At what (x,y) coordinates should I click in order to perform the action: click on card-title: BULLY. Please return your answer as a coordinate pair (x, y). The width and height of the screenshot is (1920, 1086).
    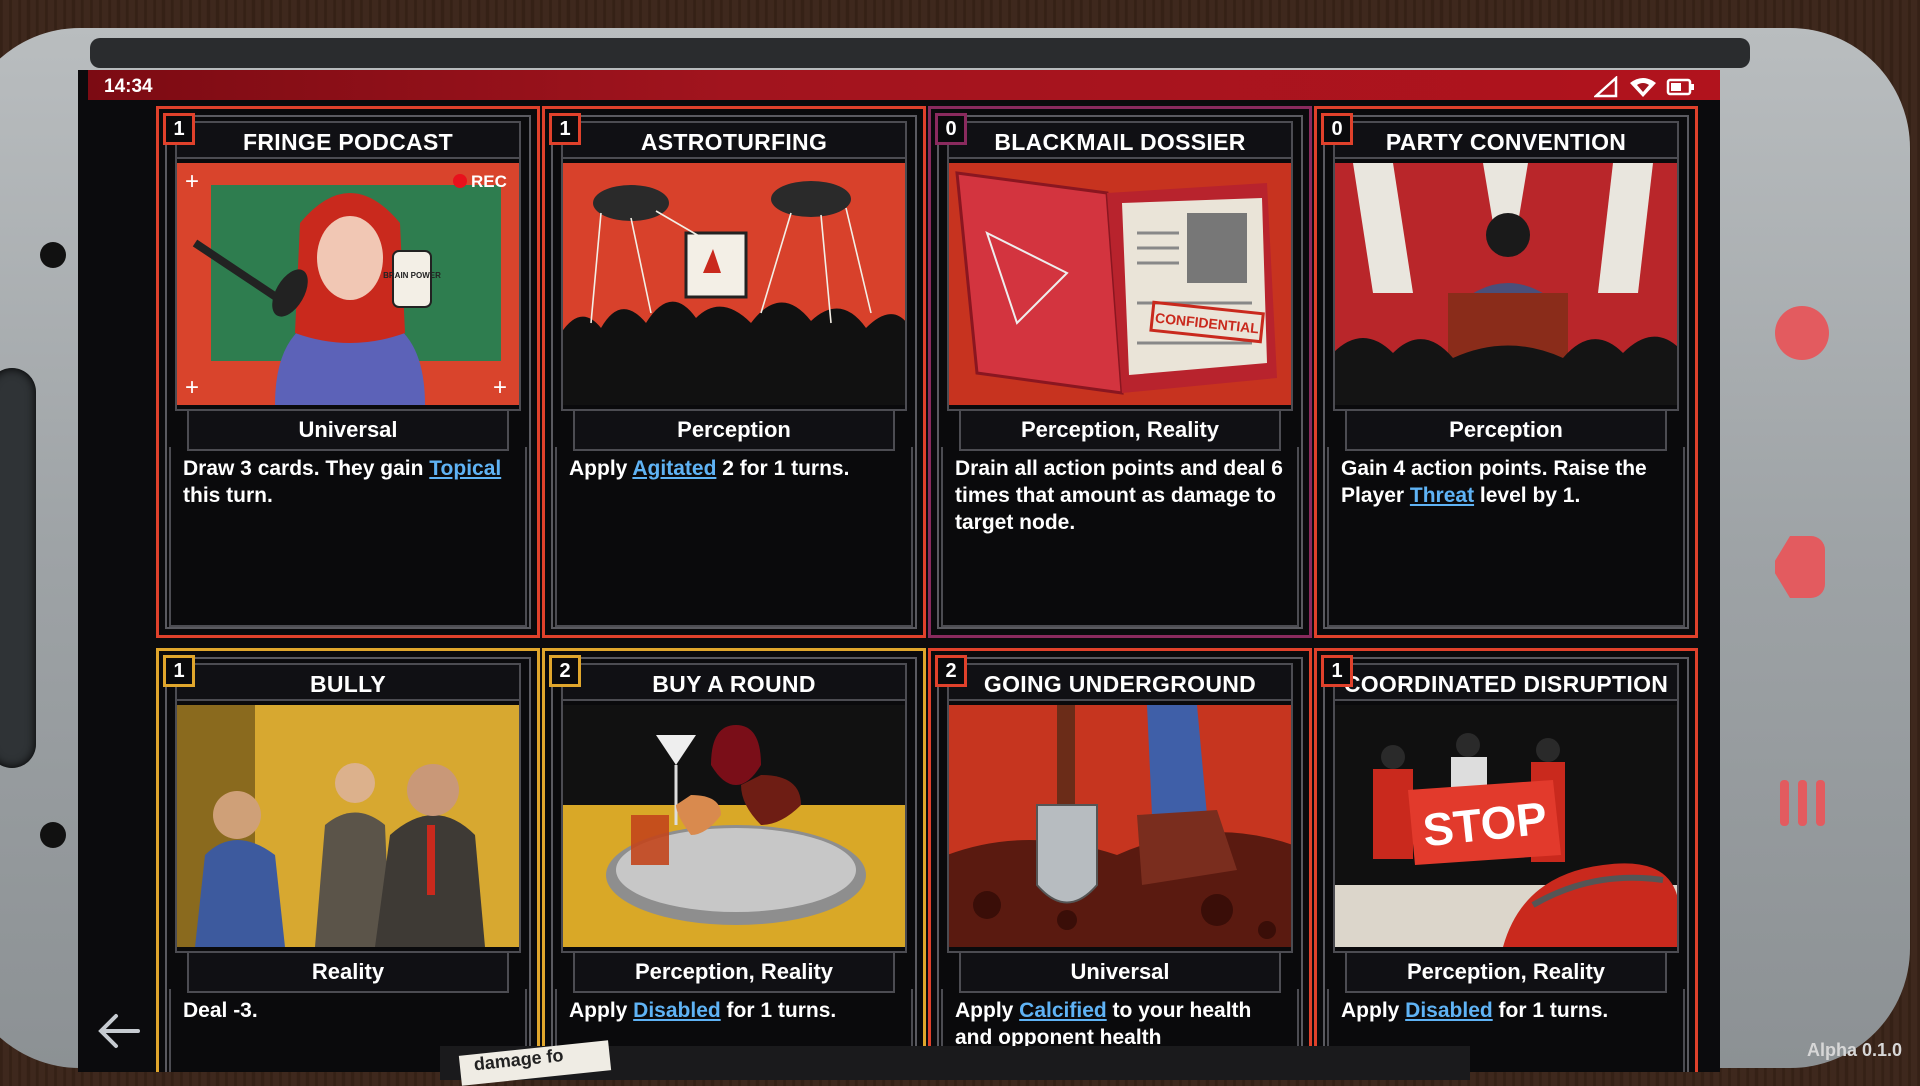
    Looking at the image, I should click on (348, 682).